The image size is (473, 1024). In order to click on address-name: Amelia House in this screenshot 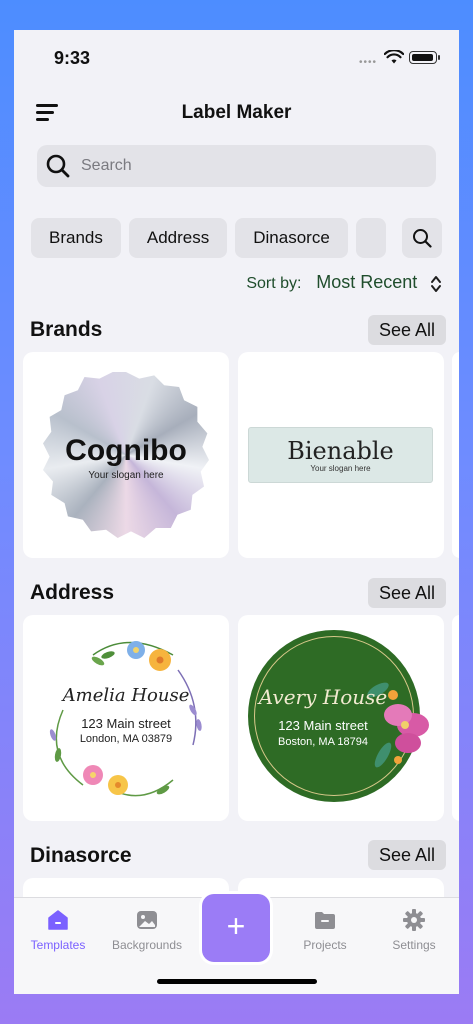, I will do `click(126, 695)`.